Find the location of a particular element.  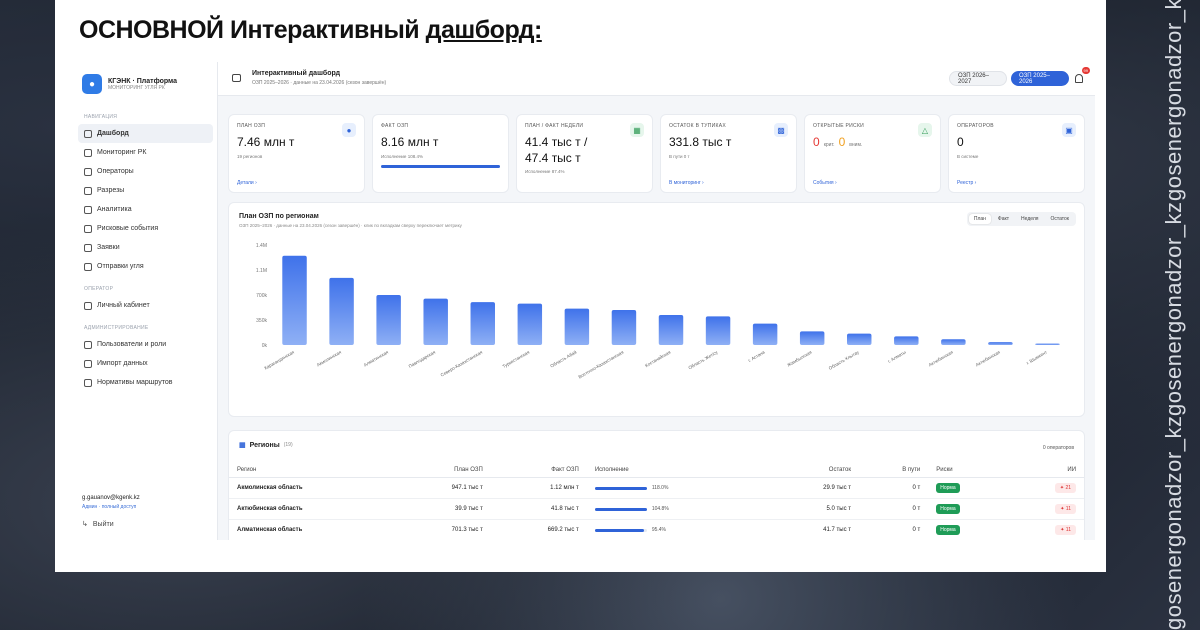

sidebar-item: Отправки угля is located at coordinates (145, 266).